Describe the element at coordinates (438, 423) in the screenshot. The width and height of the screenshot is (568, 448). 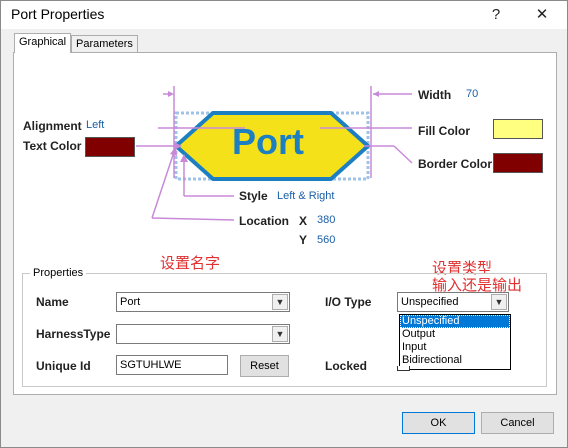
I see `ok-button: OK` at that location.